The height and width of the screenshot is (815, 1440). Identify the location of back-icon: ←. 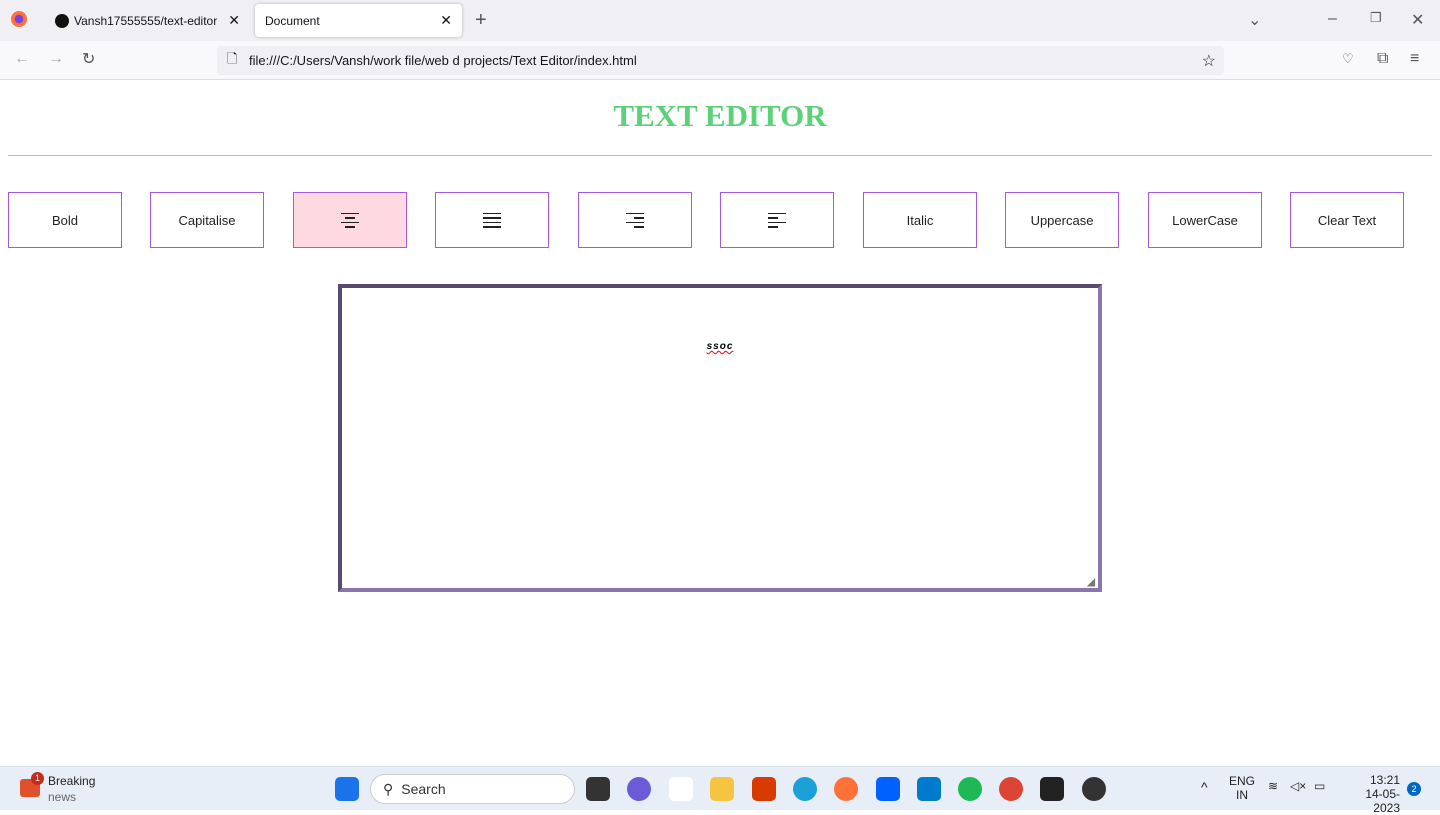
(22, 59).